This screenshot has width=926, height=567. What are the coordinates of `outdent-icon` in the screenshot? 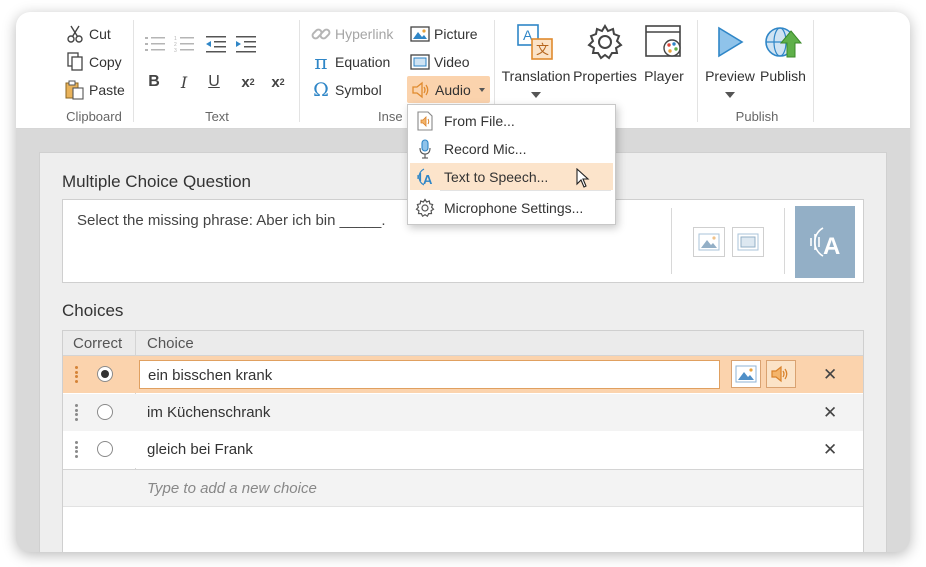 It's located at (216, 44).